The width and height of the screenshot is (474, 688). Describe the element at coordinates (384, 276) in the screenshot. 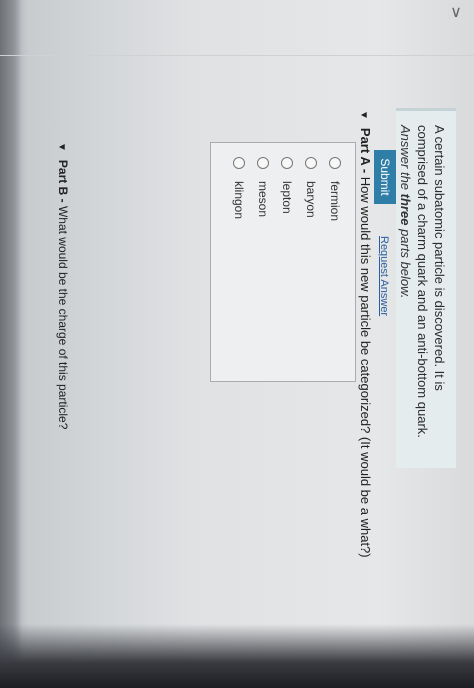

I see `request-answer-link: Request Answer` at that location.